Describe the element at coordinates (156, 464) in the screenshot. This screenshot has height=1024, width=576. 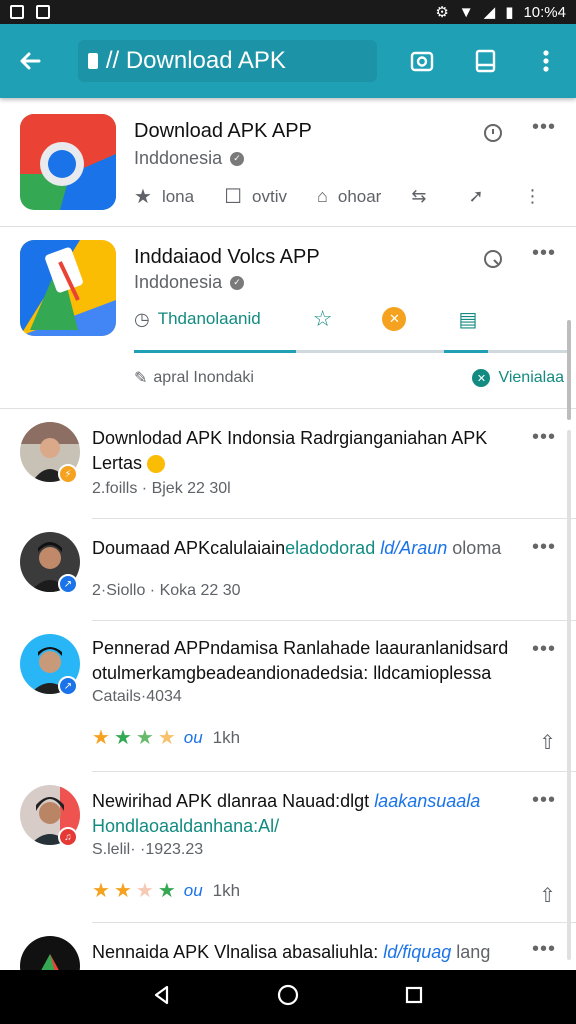
I see `emoji-icon` at that location.